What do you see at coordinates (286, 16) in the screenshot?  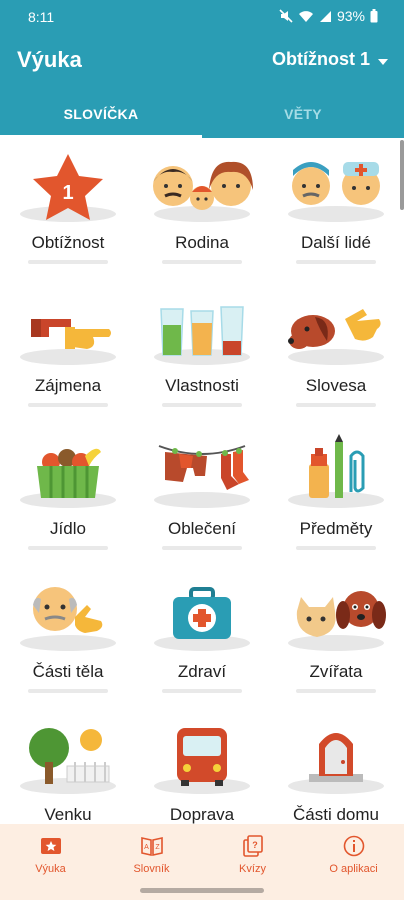 I see `mute-icon` at bounding box center [286, 16].